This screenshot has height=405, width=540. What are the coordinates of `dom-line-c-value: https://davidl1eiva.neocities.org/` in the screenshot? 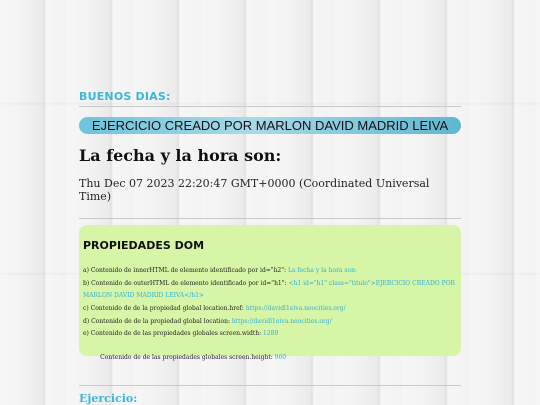 It's located at (295, 308).